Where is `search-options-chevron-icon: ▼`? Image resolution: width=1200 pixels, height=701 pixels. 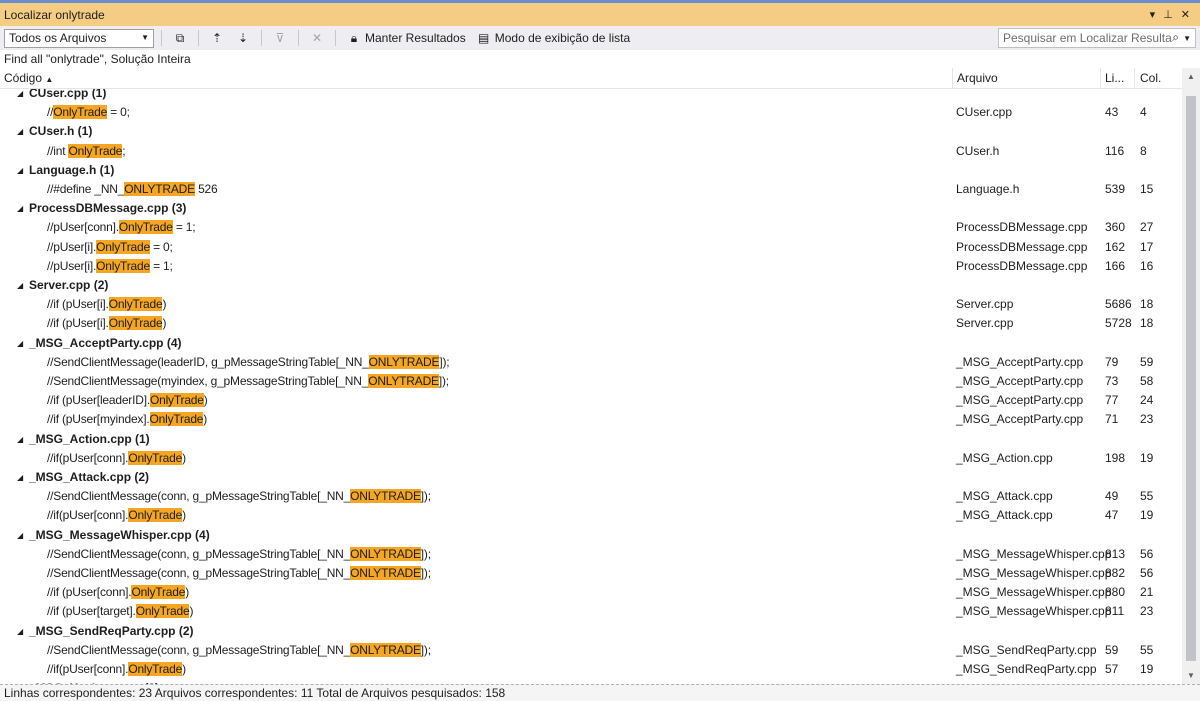 search-options-chevron-icon: ▼ is located at coordinates (1187, 38).